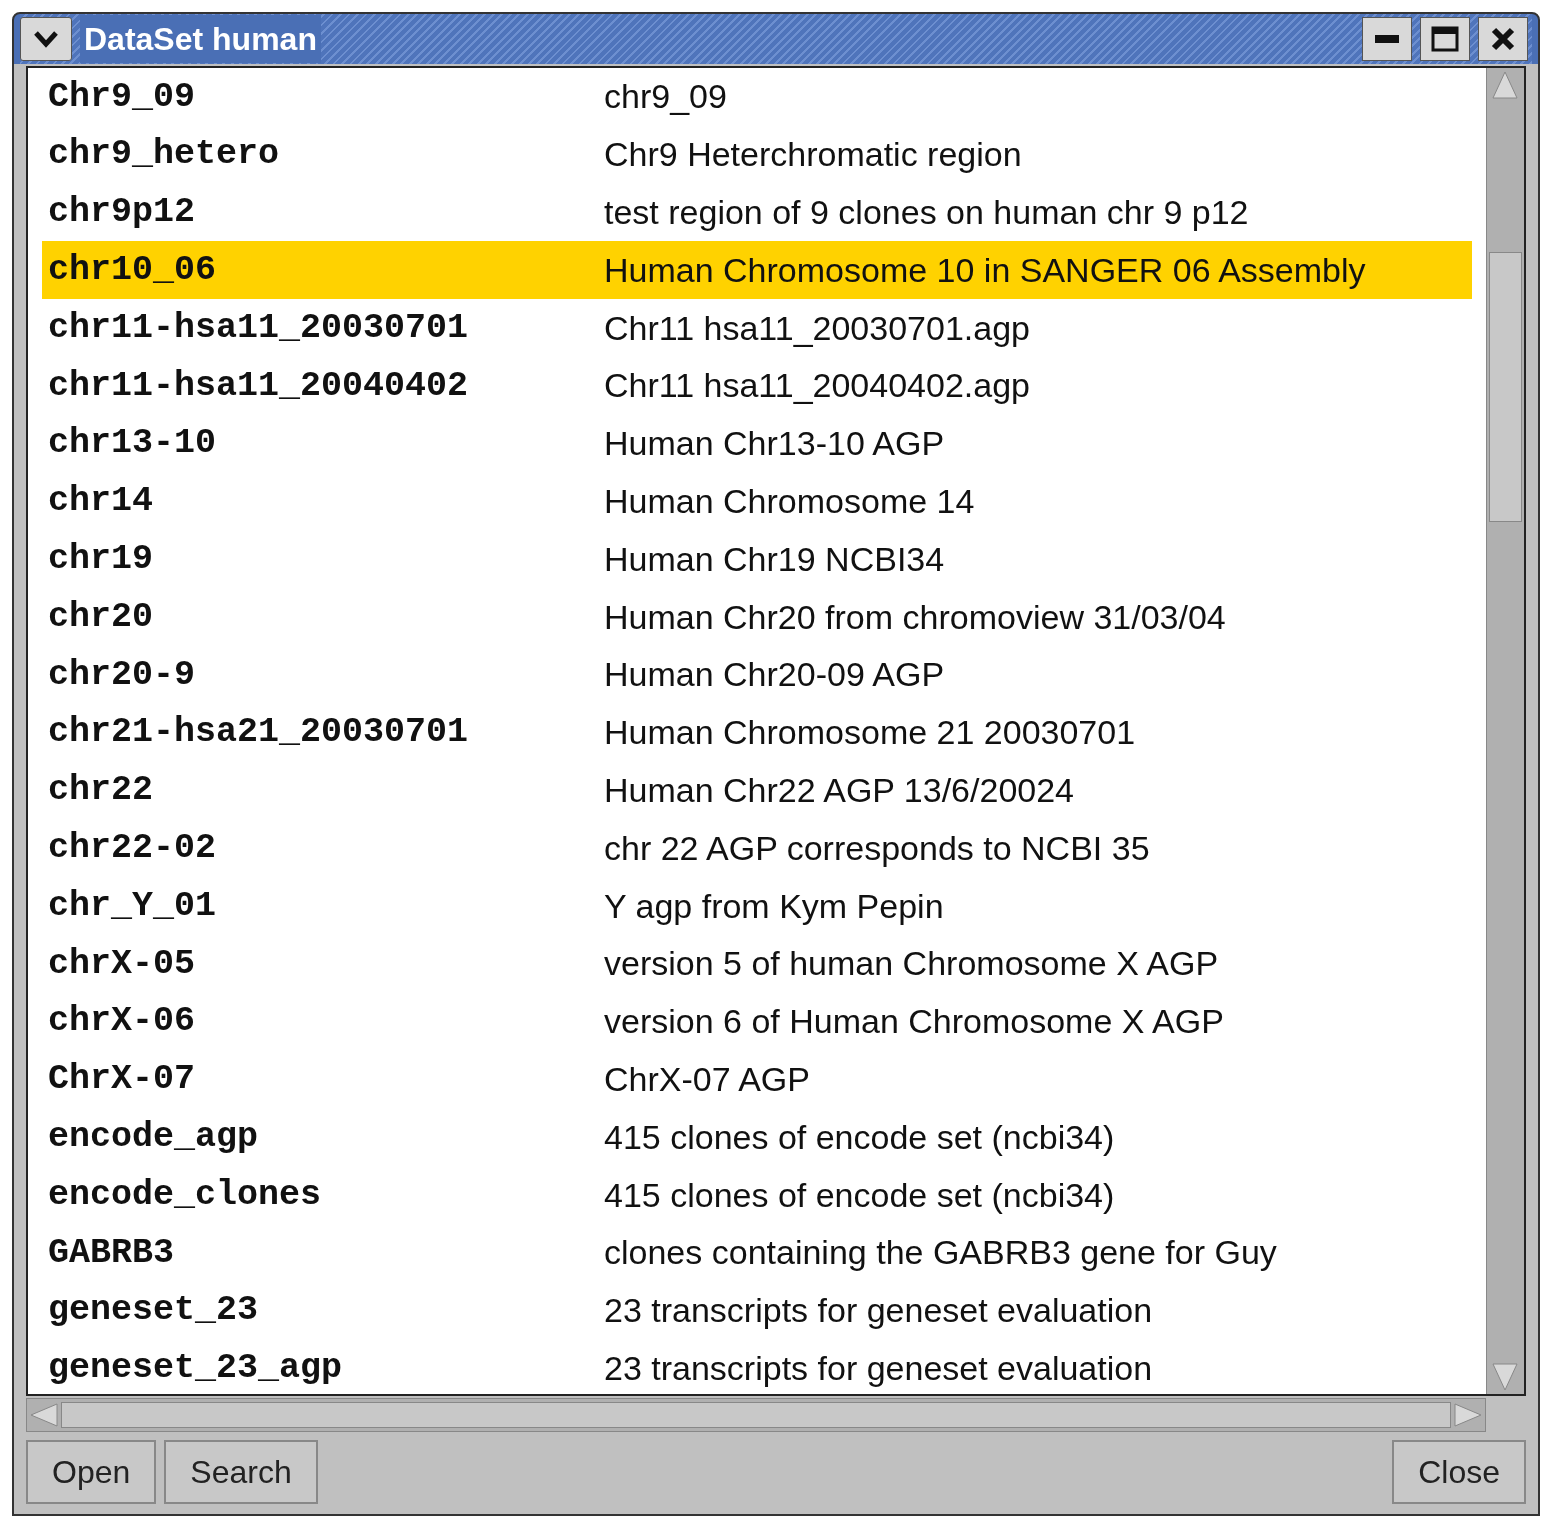 This screenshot has height=1516, width=1552. I want to click on list-row: chrX-05 version 5 of human Chromosome X AGP, so click(757, 963).